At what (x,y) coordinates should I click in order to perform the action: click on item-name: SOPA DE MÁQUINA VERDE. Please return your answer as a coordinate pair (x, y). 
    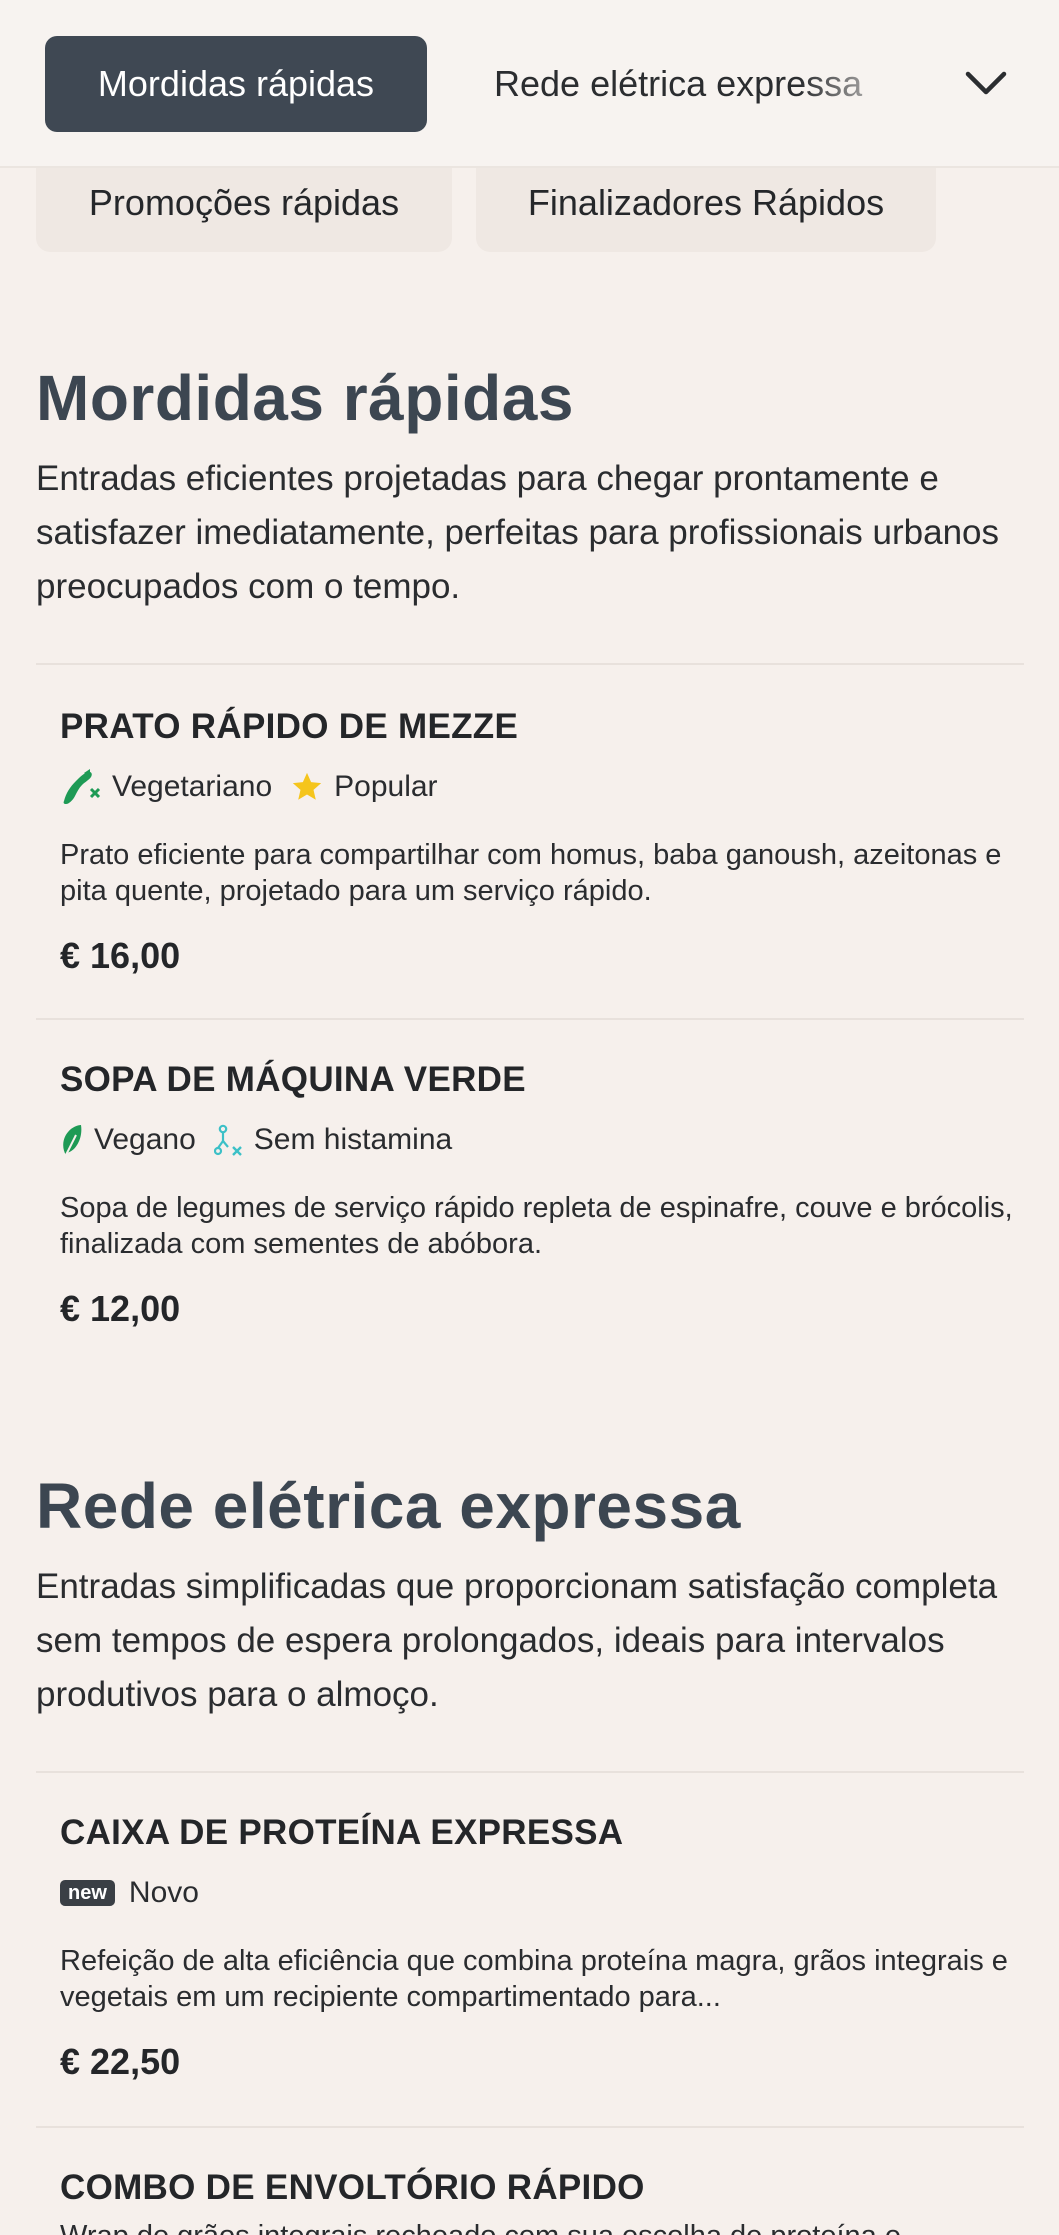
    Looking at the image, I should click on (293, 1079).